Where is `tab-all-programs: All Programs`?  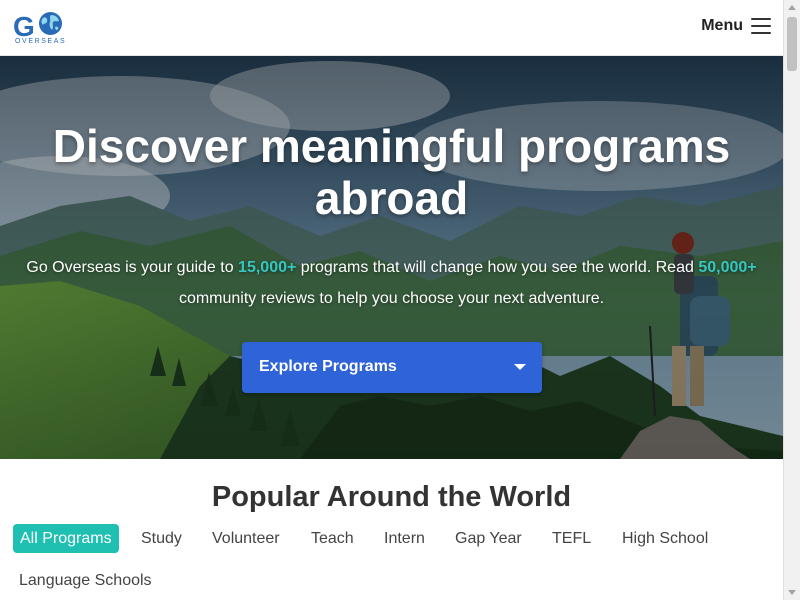 tab-all-programs: All Programs is located at coordinates (66, 538).